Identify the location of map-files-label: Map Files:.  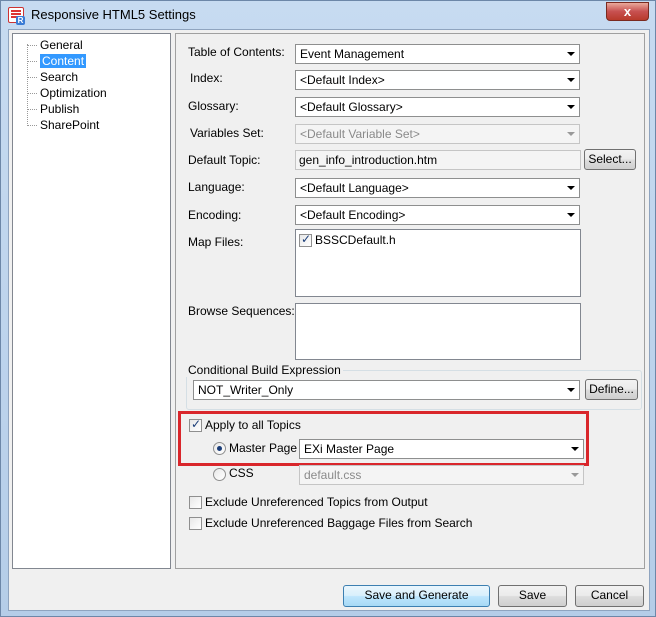
(216, 242).